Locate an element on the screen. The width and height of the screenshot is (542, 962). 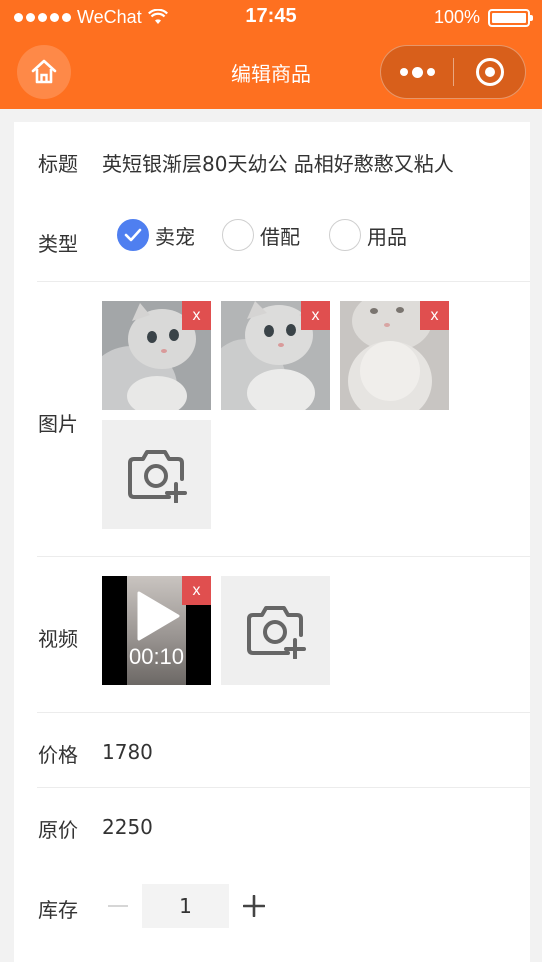
video-duration: 00:10 is located at coordinates (156, 656).